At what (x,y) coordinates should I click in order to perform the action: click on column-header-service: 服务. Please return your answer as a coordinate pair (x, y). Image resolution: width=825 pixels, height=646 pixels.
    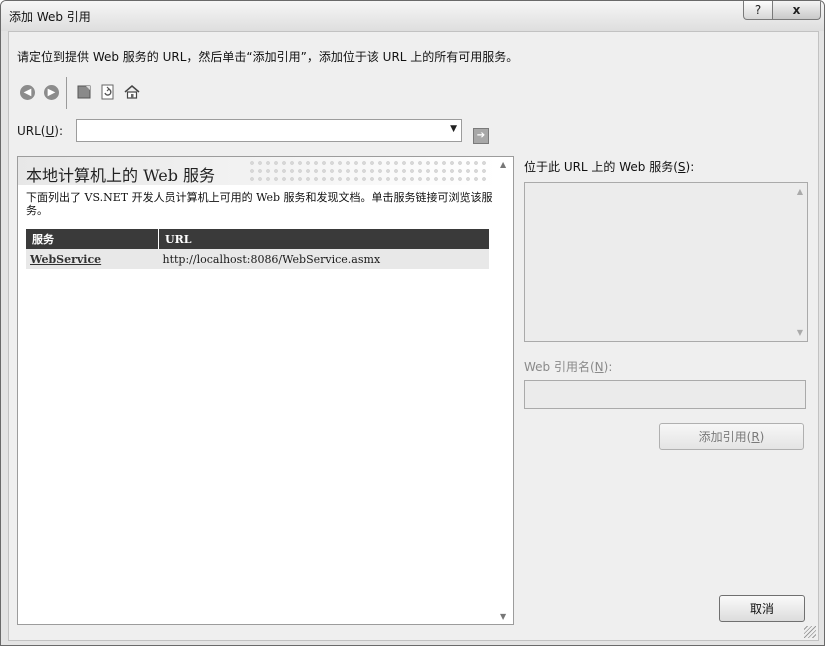
    Looking at the image, I should click on (92, 239).